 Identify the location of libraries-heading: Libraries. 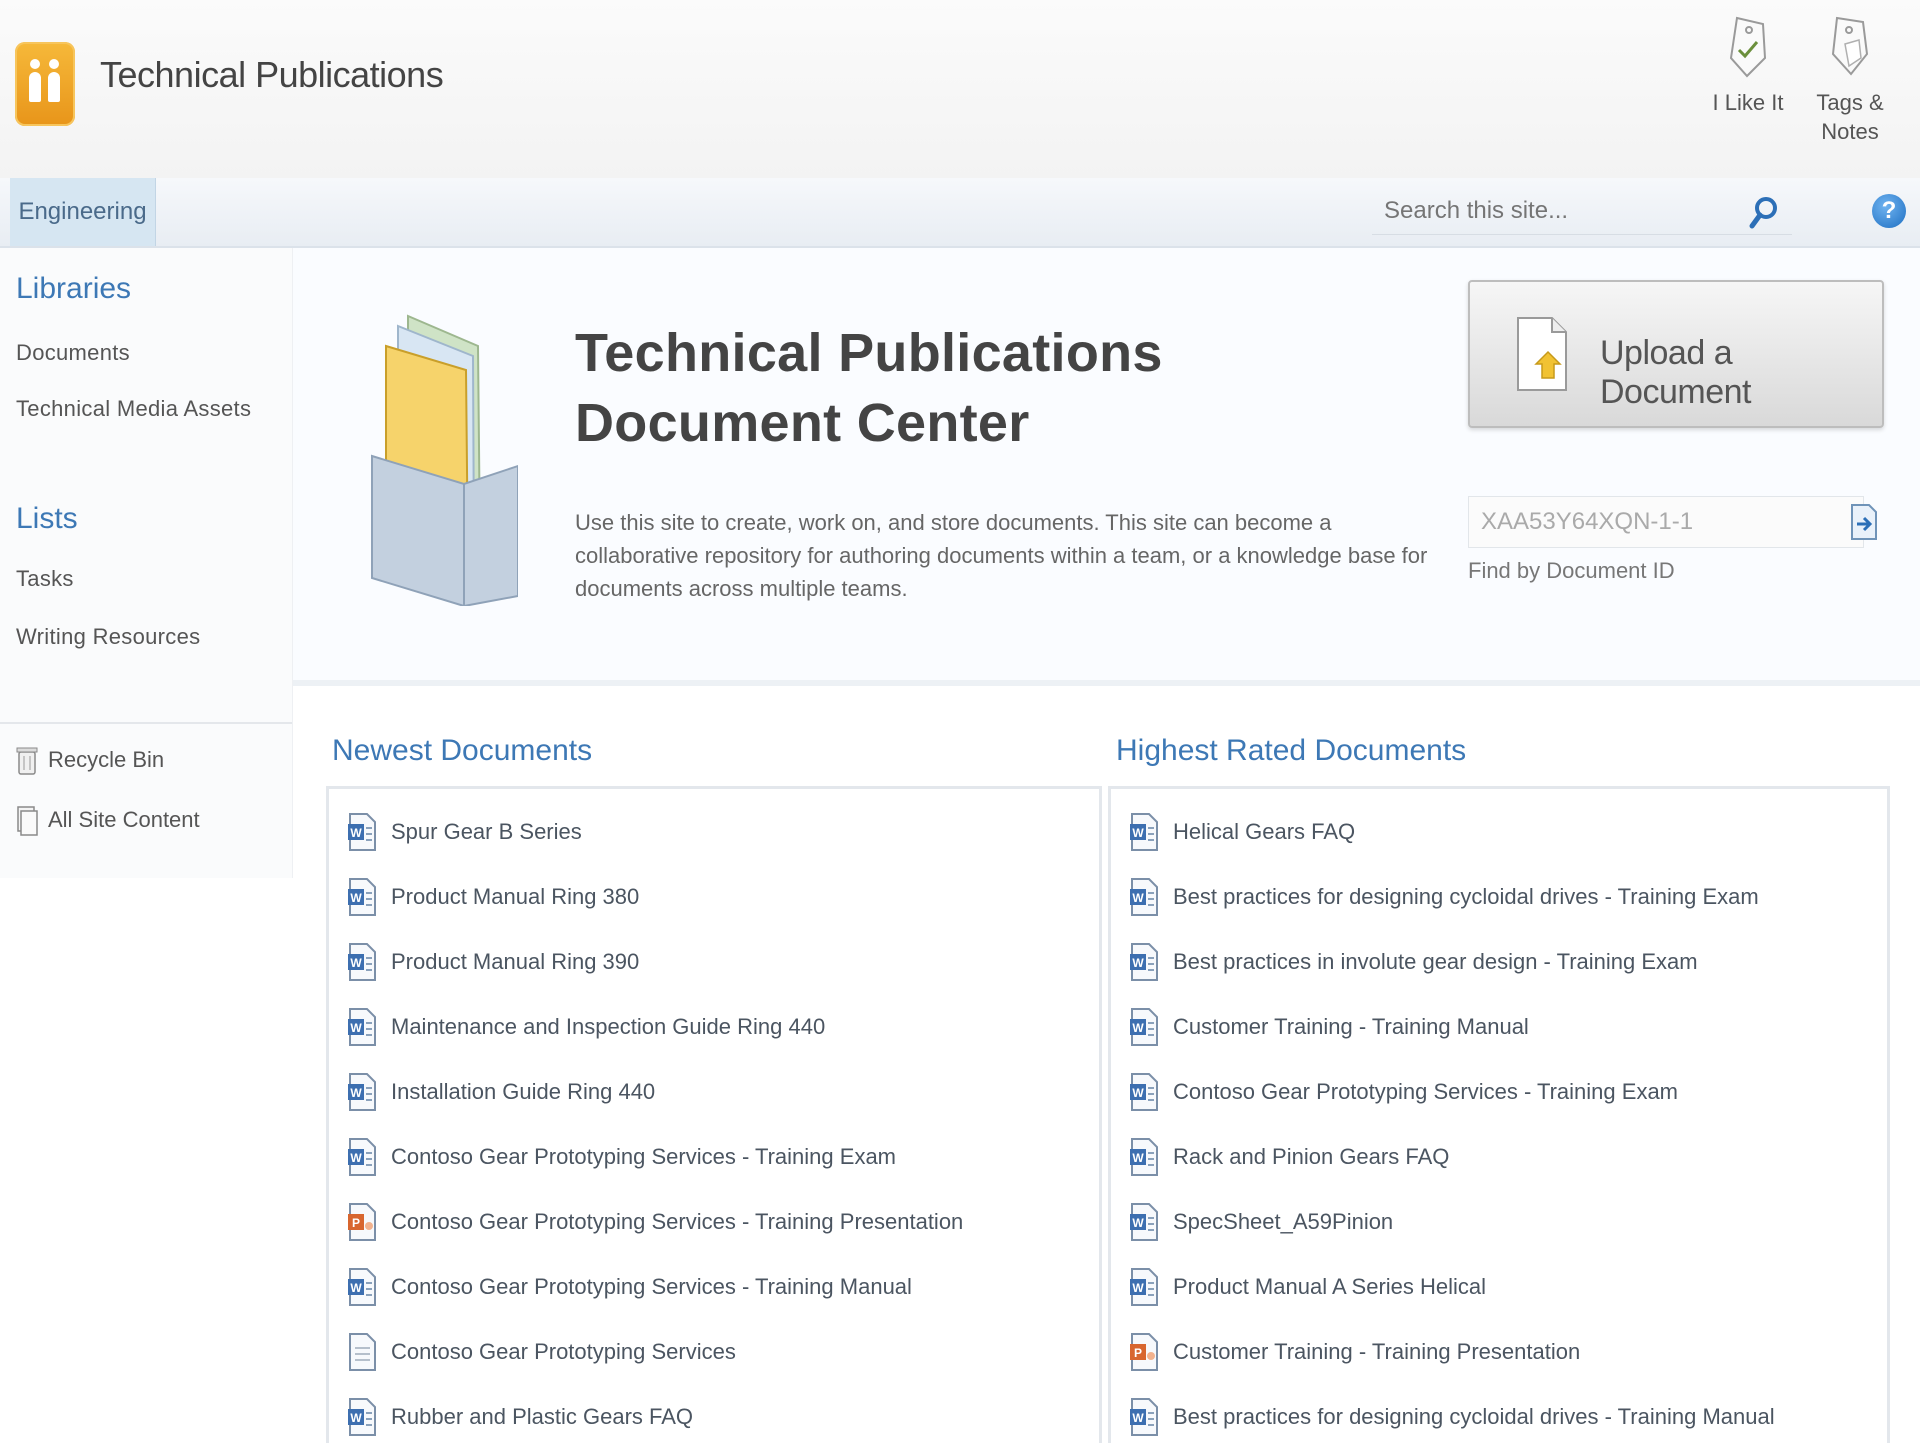
(73, 289).